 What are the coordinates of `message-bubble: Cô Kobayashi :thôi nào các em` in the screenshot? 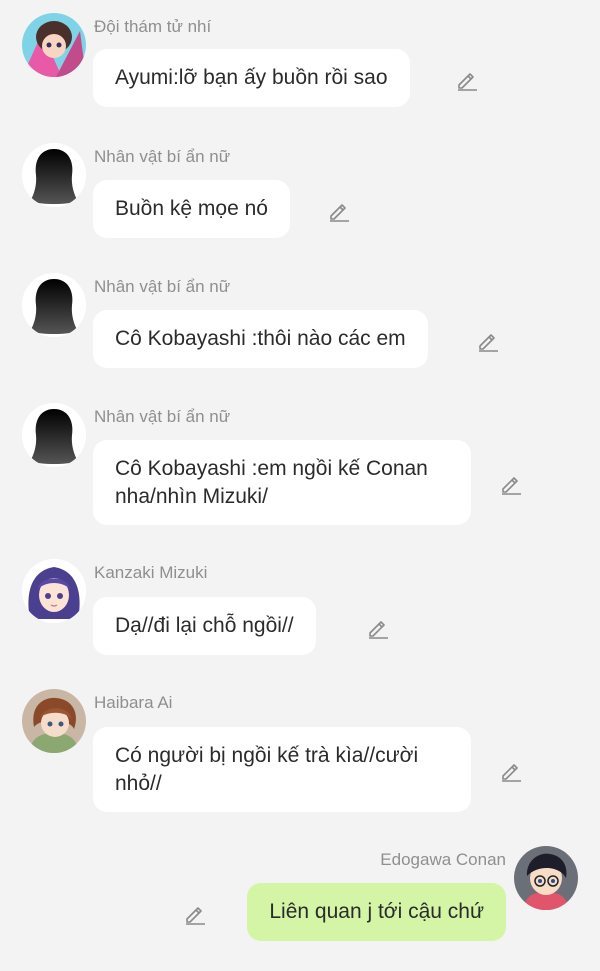 It's located at (260, 339).